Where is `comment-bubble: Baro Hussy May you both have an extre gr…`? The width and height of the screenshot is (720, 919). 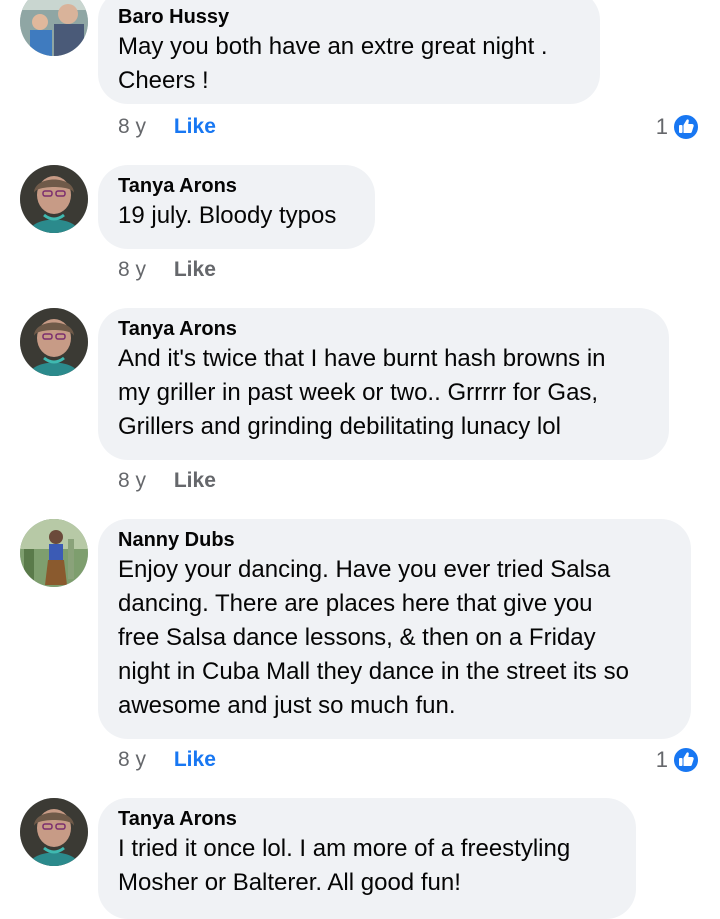
comment-bubble: Baro Hussy May you both have an extre gr… is located at coordinates (349, 52).